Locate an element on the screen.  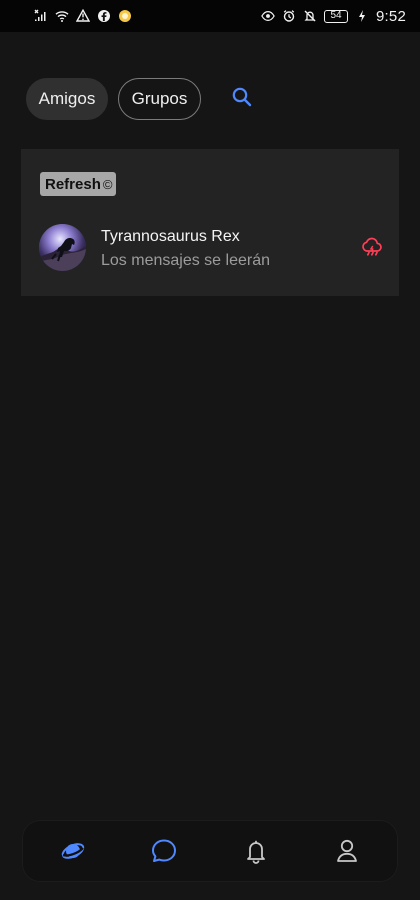
status-bar: 54 9:52 is located at coordinates (210, 16).